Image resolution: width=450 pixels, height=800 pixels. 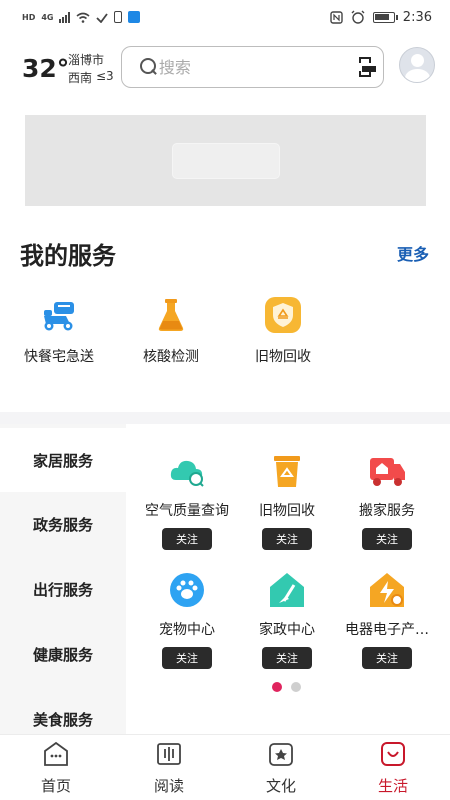 What do you see at coordinates (187, 630) in the screenshot?
I see `grid-label: 宠物中心` at bounding box center [187, 630].